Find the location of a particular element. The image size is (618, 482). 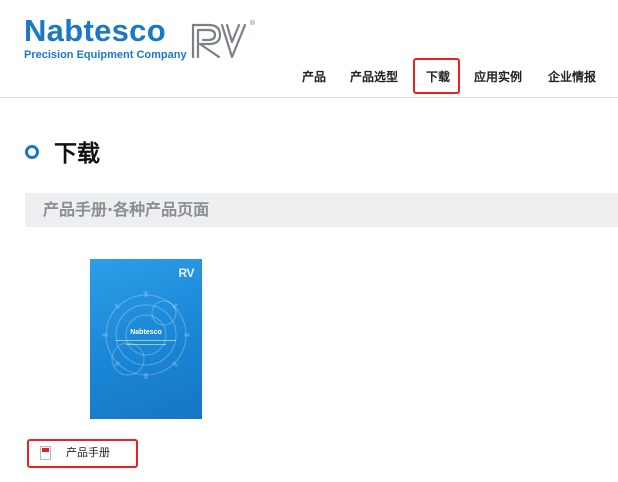

main-nav: 产品 产品选型 下载 应用实例 企业情报 is located at coordinates (309, 78).